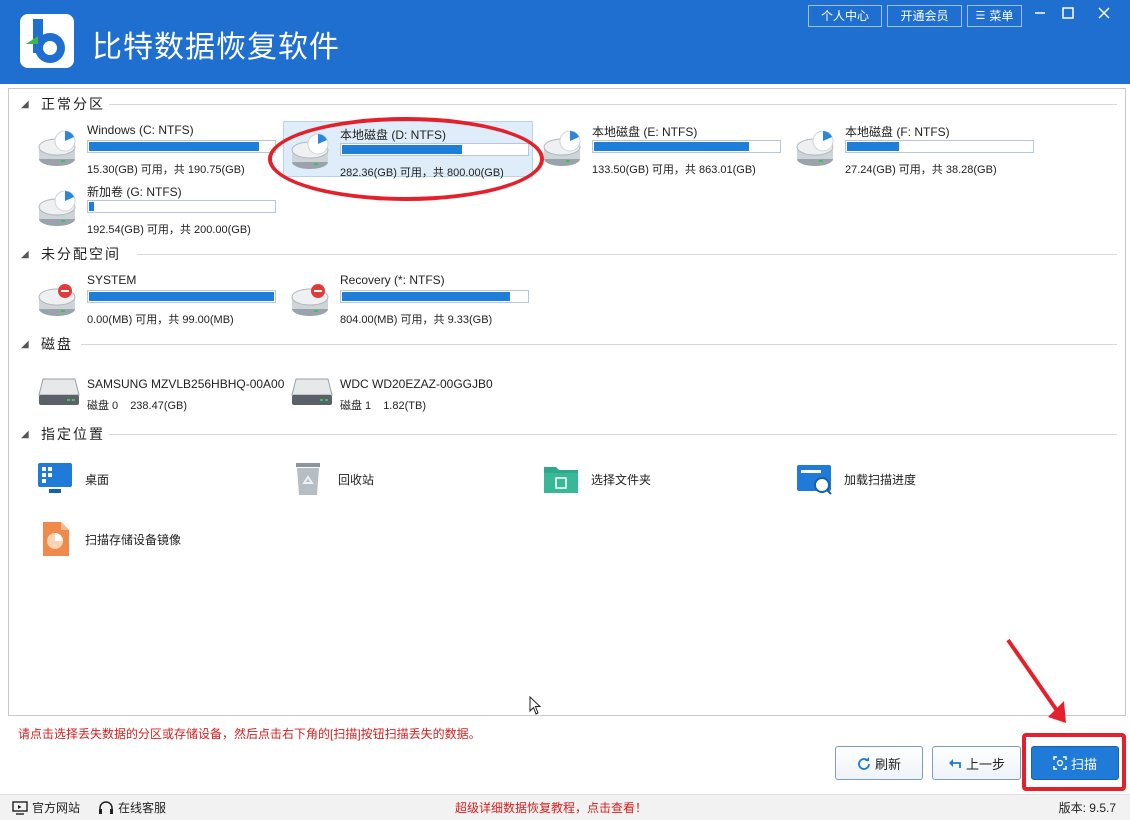 This screenshot has width=1130, height=820. What do you see at coordinates (1083, 764) in the screenshot?
I see `scan-label: 扫描` at bounding box center [1083, 764].